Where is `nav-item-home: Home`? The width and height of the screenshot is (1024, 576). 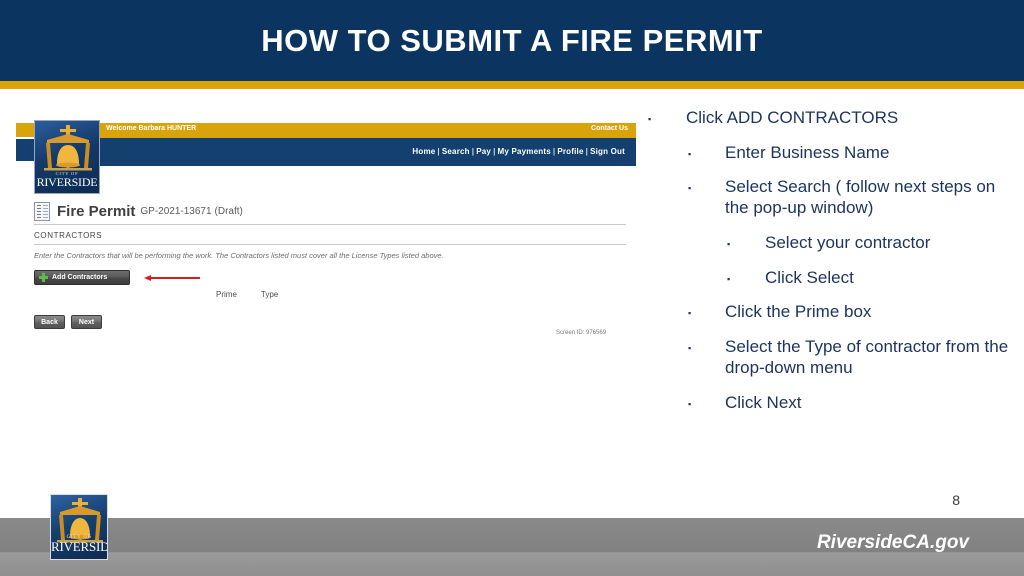 nav-item-home: Home is located at coordinates (423, 151).